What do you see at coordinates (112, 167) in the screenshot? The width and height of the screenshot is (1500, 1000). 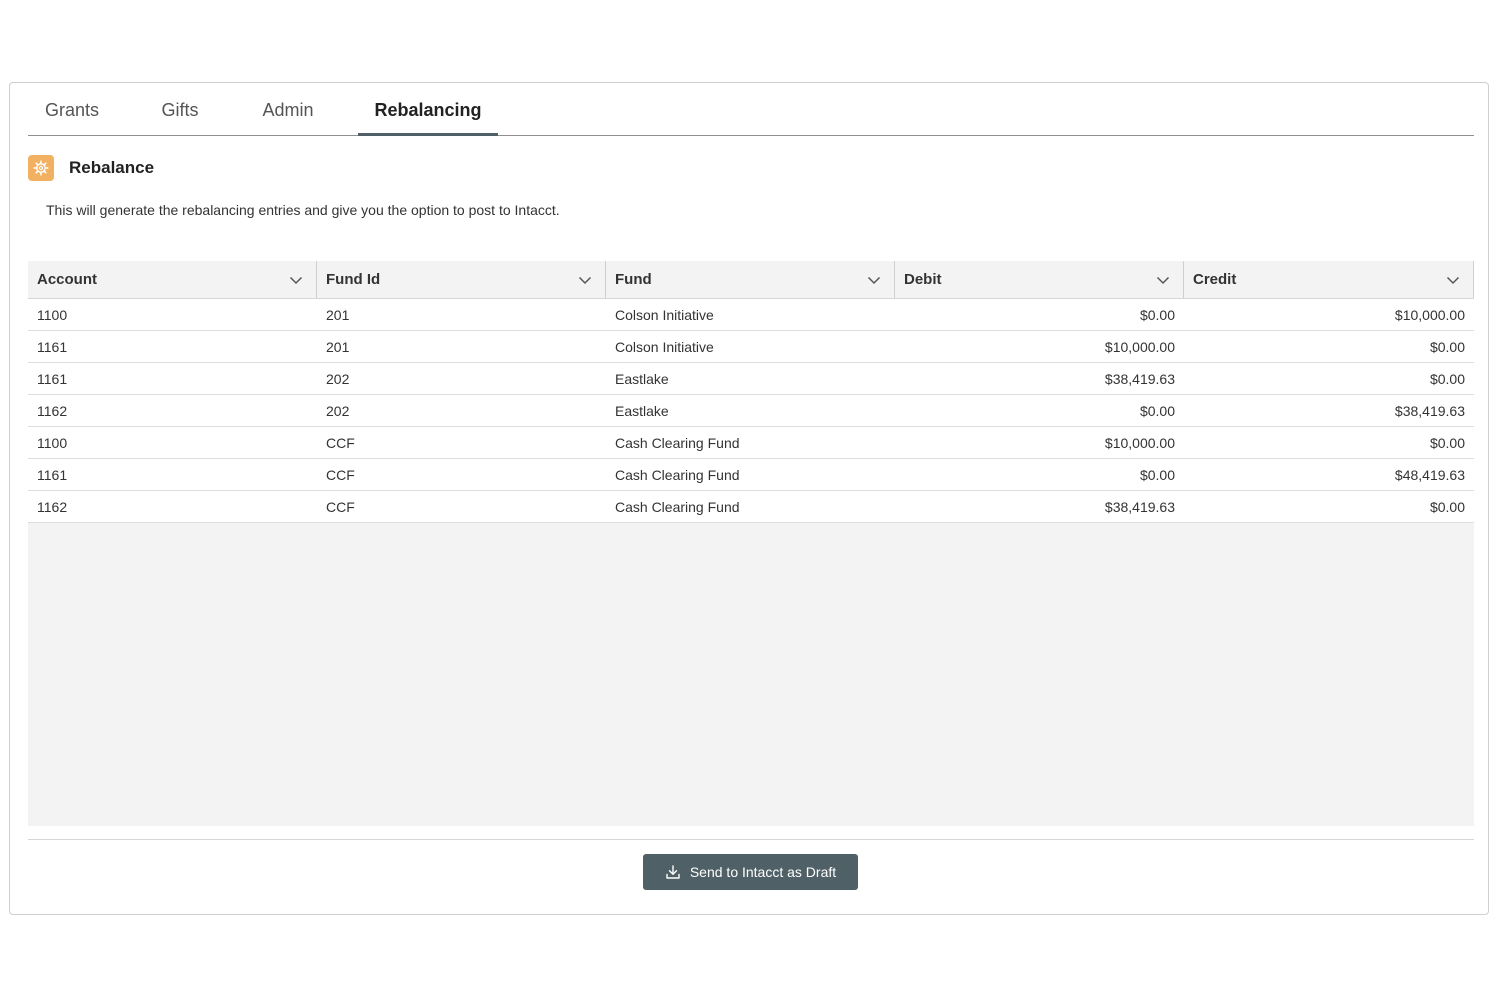 I see `section-title: Rebalance` at bounding box center [112, 167].